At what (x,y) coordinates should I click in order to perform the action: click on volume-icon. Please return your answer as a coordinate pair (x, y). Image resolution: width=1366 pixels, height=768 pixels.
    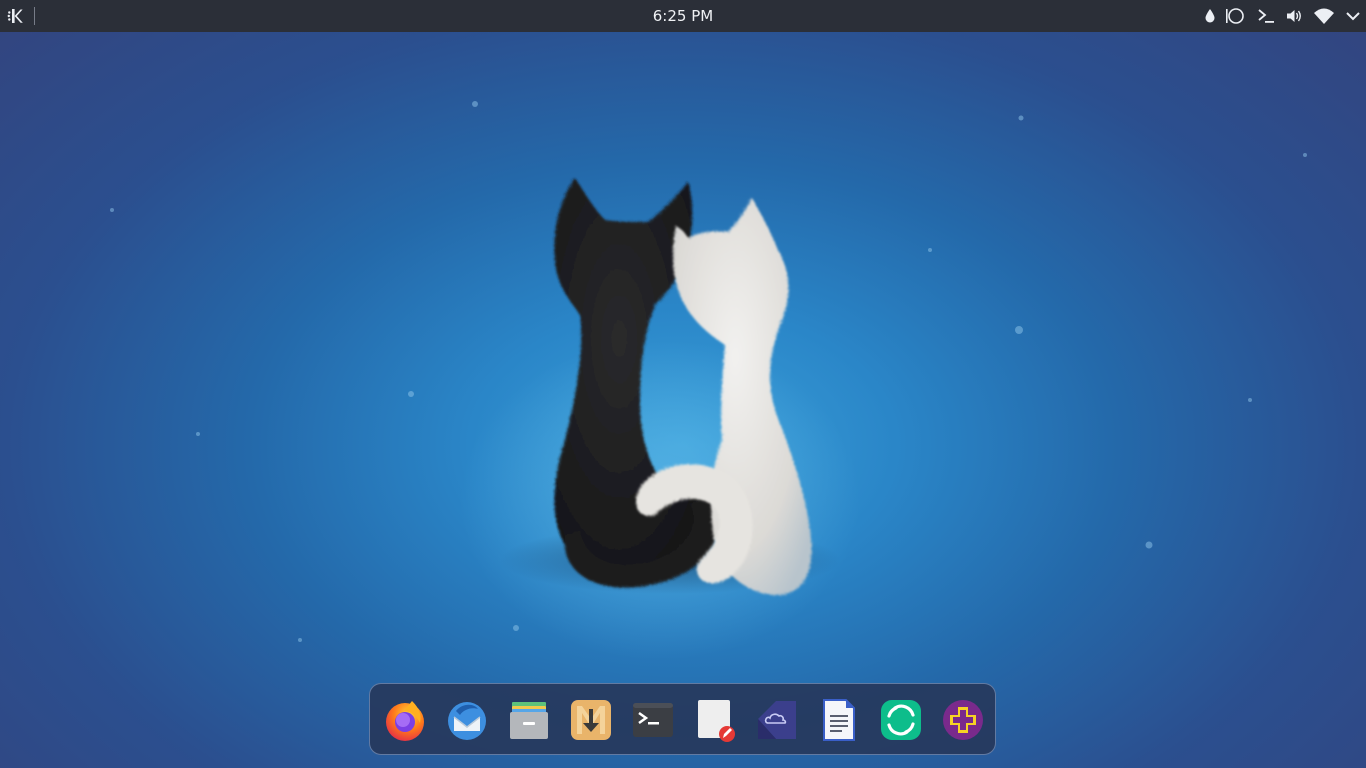
    Looking at the image, I should click on (1294, 16).